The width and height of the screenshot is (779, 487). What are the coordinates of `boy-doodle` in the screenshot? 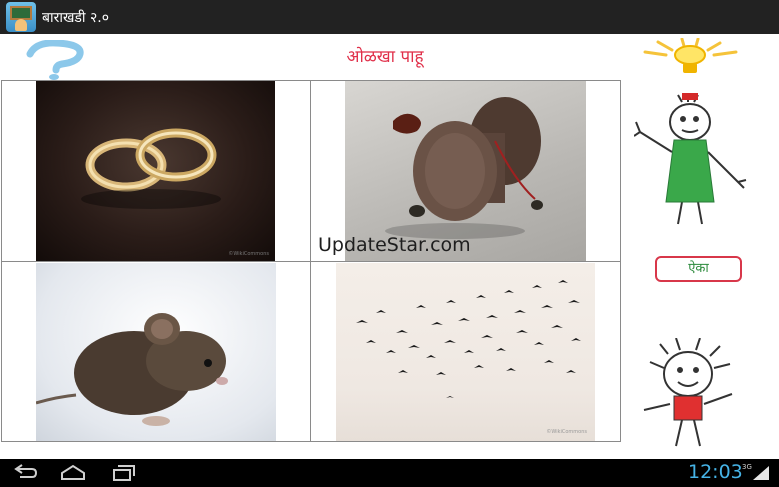 It's located at (688, 392).